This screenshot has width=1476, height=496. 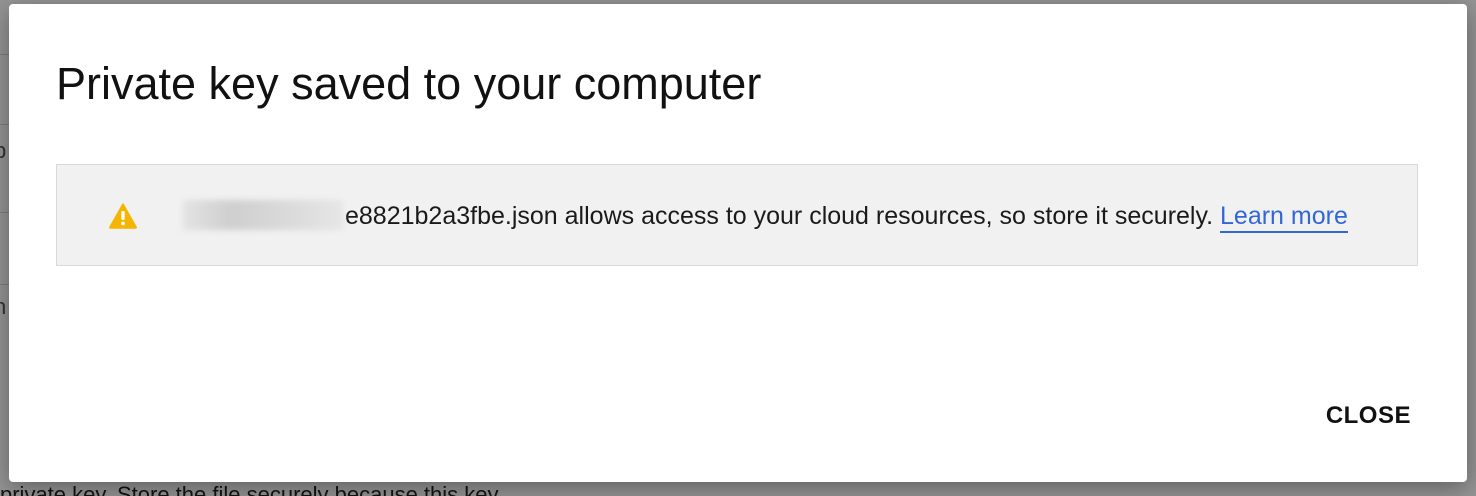 I want to click on warning-icon, so click(x=123, y=216).